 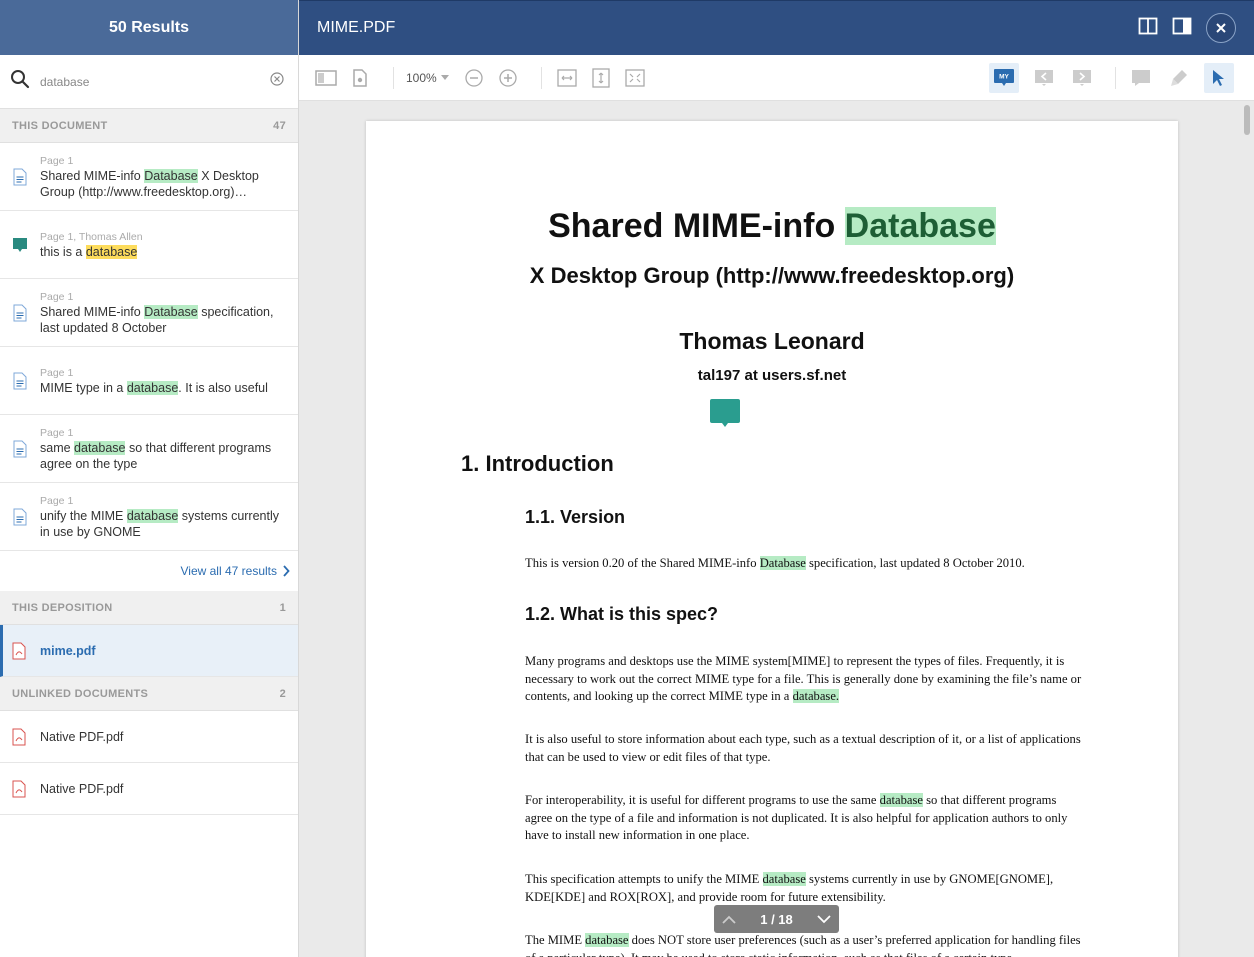 I want to click on close-button, so click(x=1221, y=28).